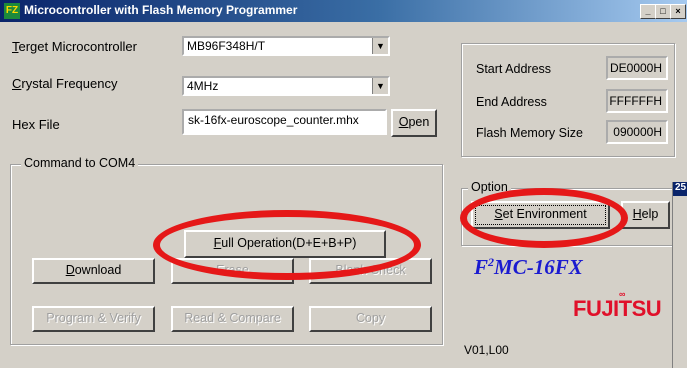 This screenshot has width=687, height=368. Describe the element at coordinates (203, 86) in the screenshot. I see `crystal-frequency-value: 4MHz` at that location.